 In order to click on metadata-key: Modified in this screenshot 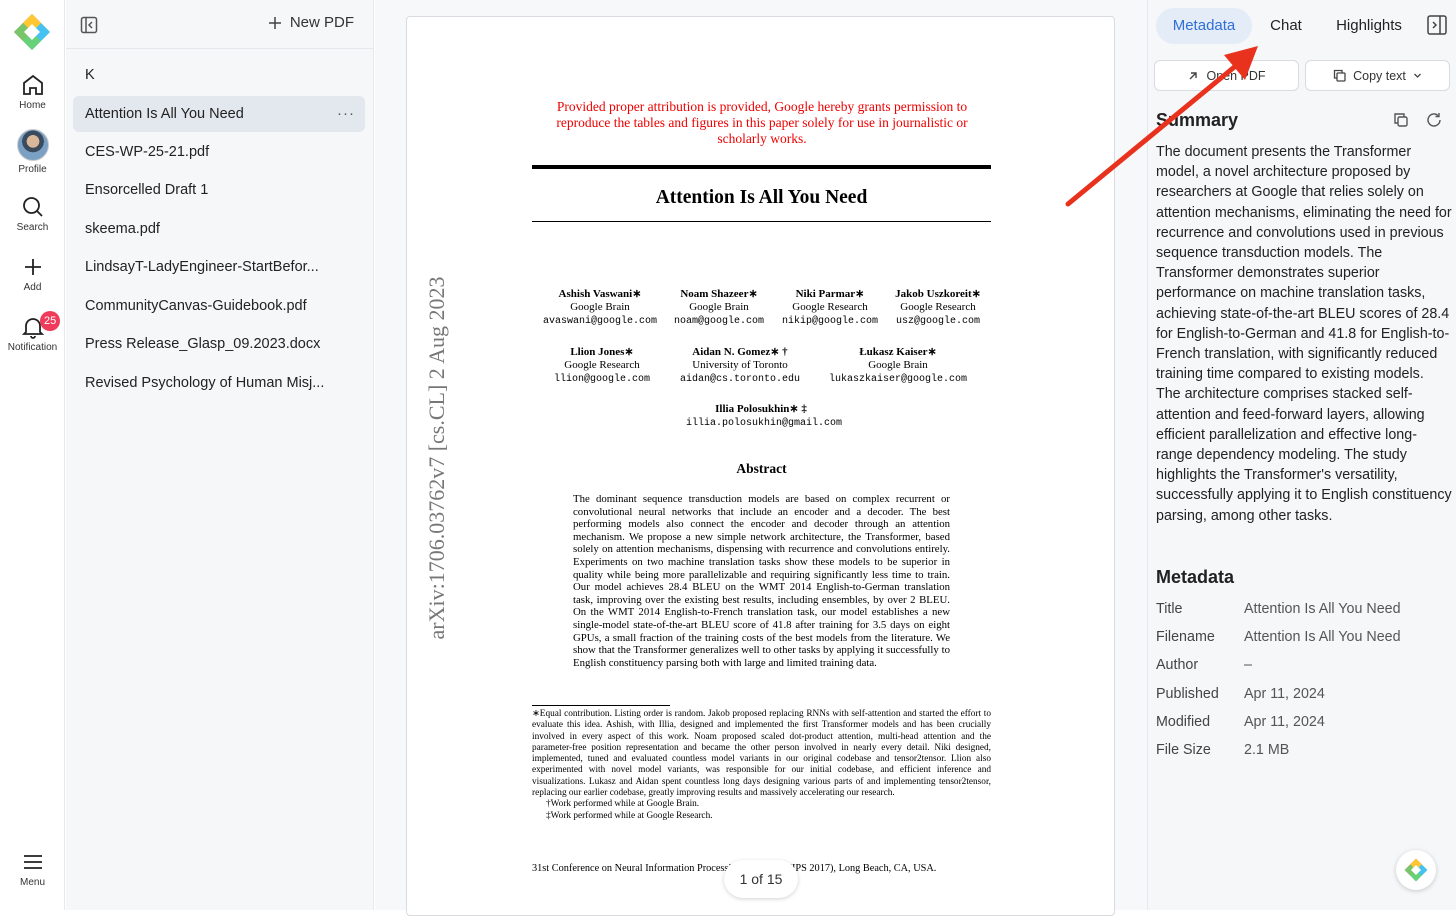, I will do `click(1183, 722)`.